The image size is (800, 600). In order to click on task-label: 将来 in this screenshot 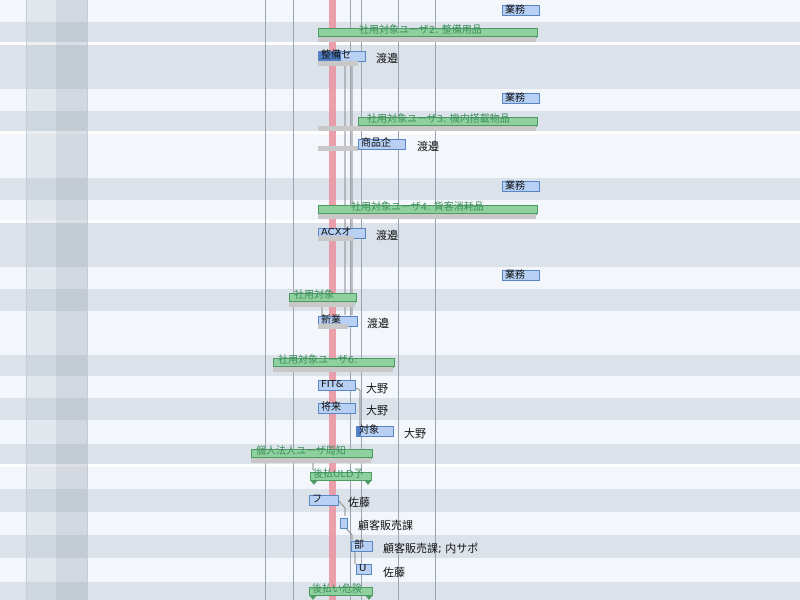, I will do `click(331, 407)`.